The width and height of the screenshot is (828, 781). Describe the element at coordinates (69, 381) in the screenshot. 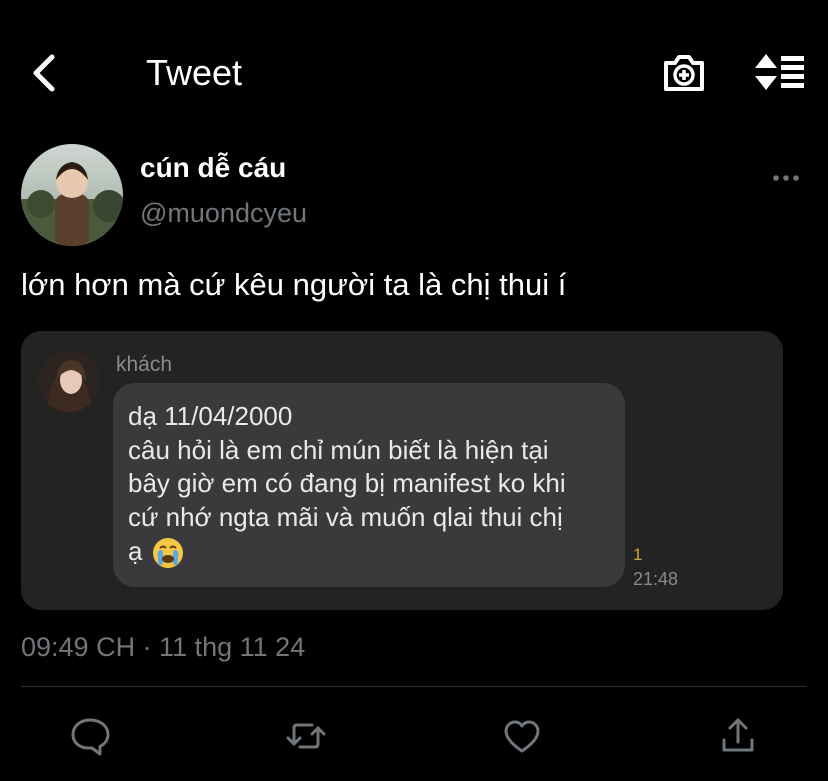

I see `chat-avatar` at that location.